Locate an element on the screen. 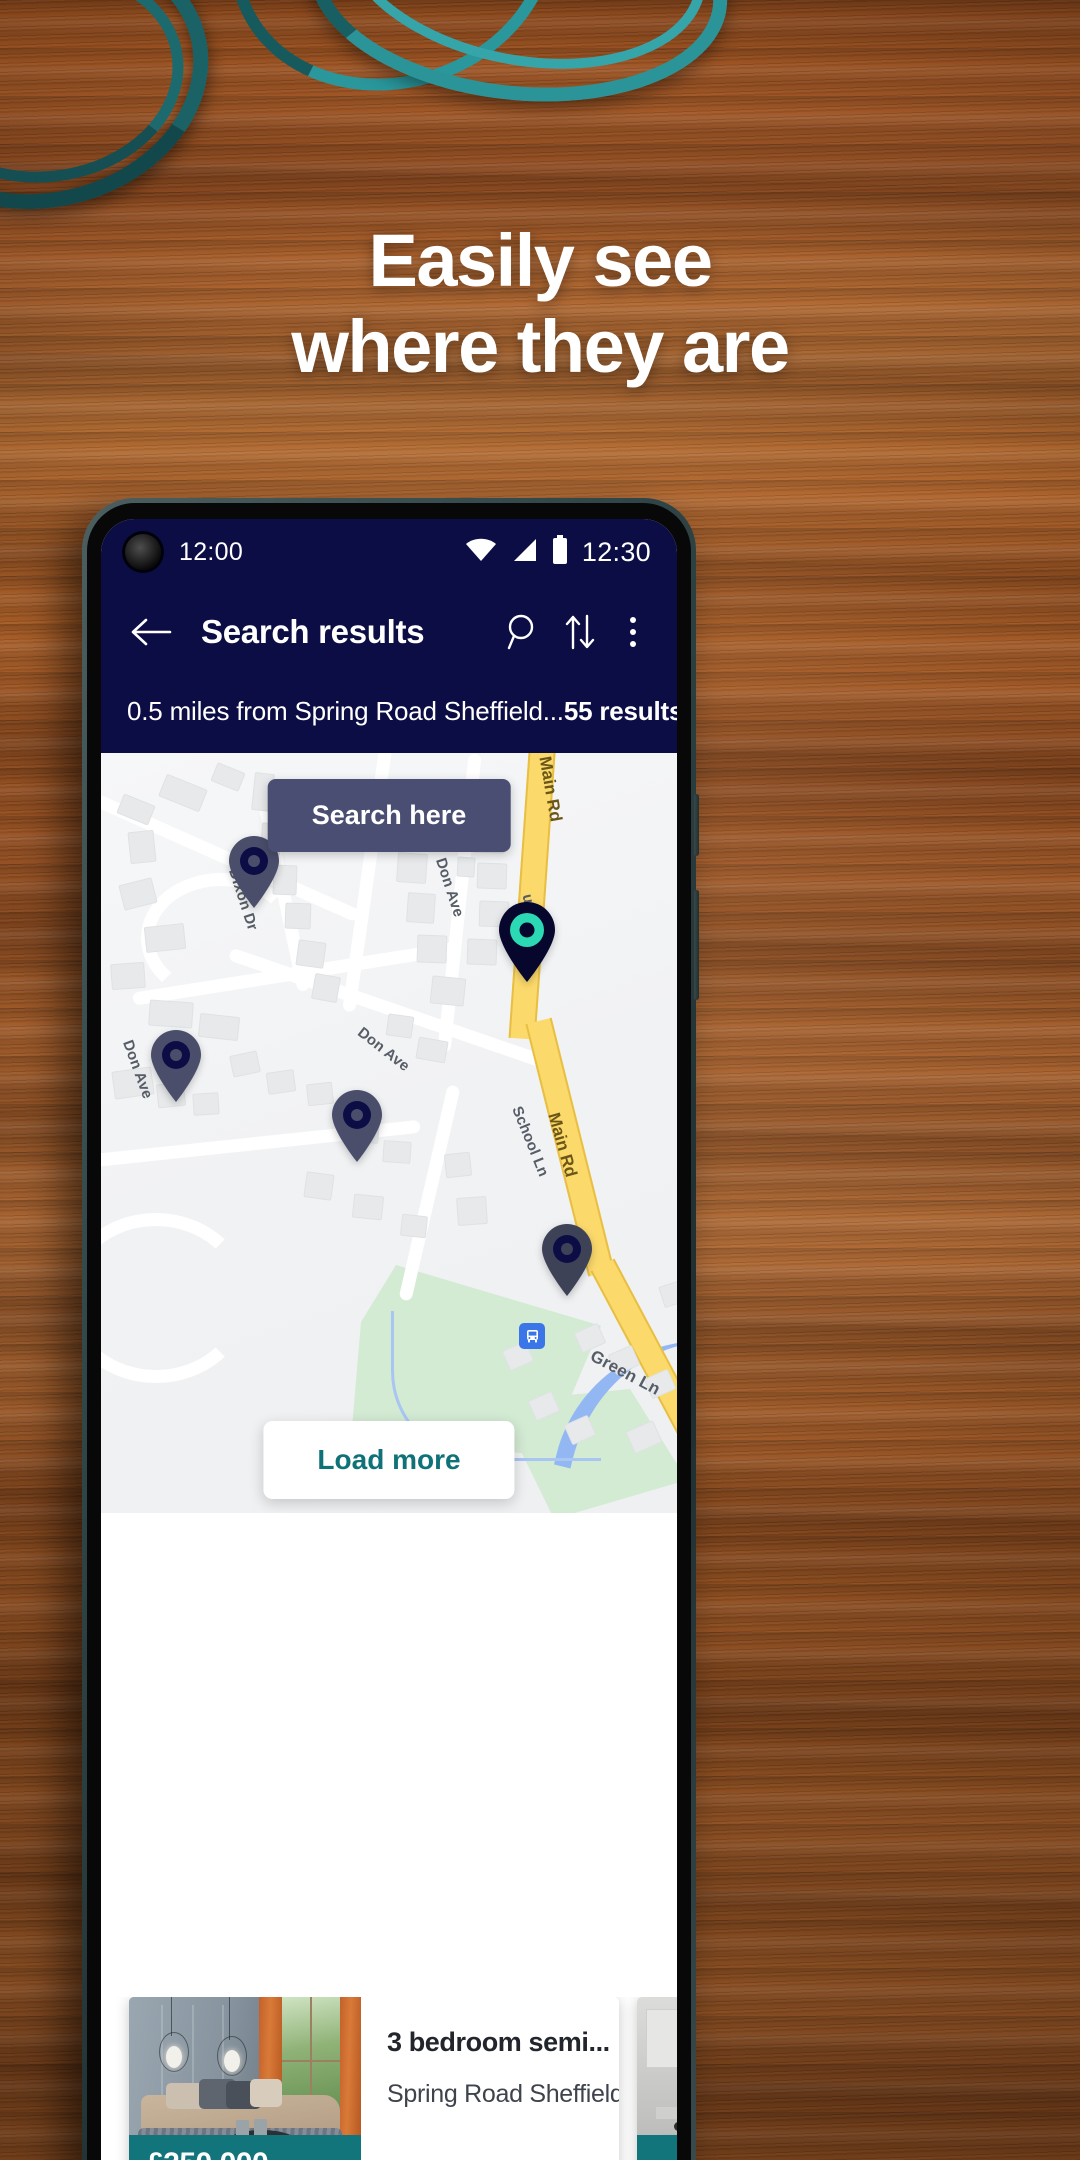 Image resolution: width=1080 pixels, height=2160 pixels. promo-headline: Easily see where they are is located at coordinates (540, 304).